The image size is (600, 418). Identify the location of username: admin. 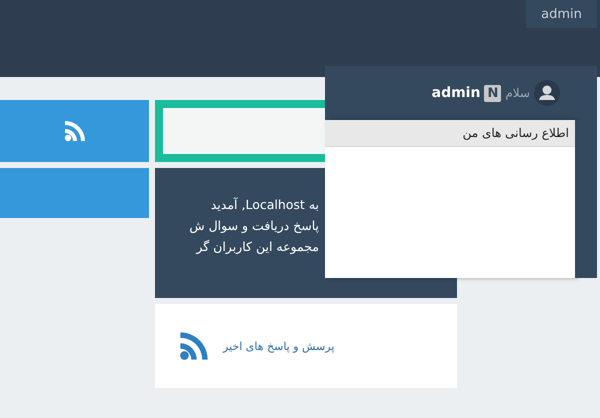
(456, 93).